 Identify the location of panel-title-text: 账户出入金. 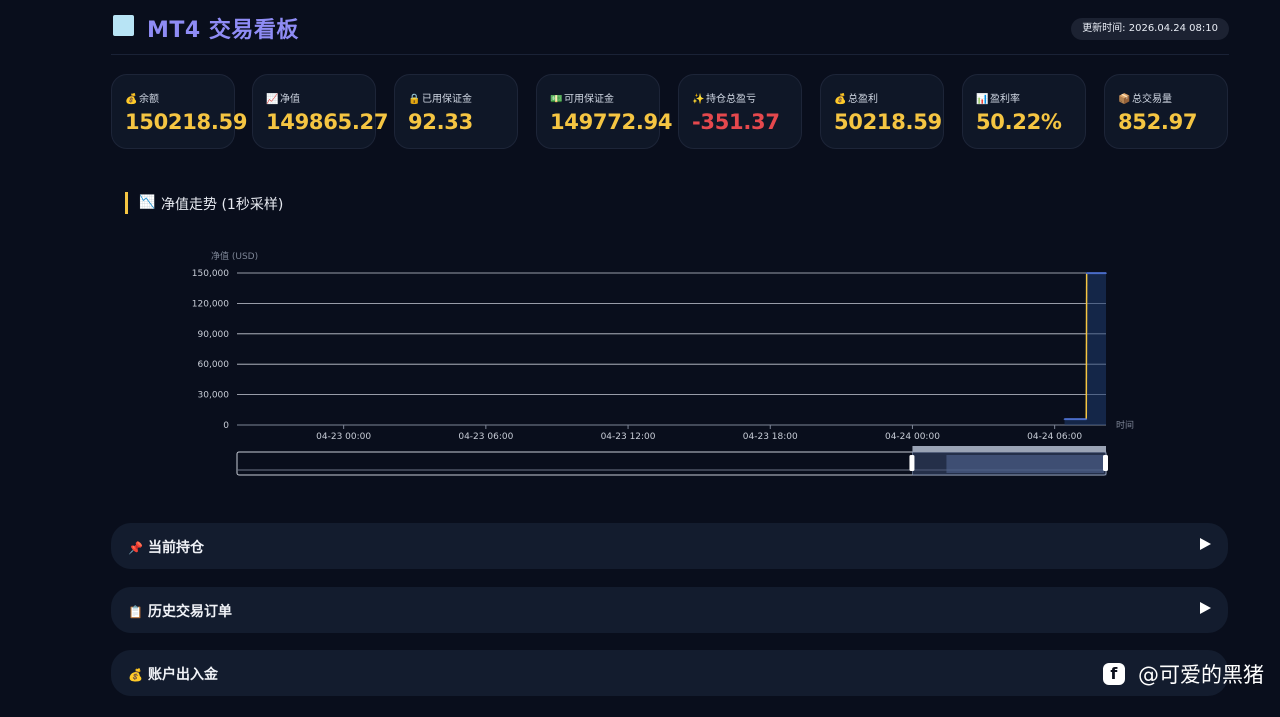
(183, 675).